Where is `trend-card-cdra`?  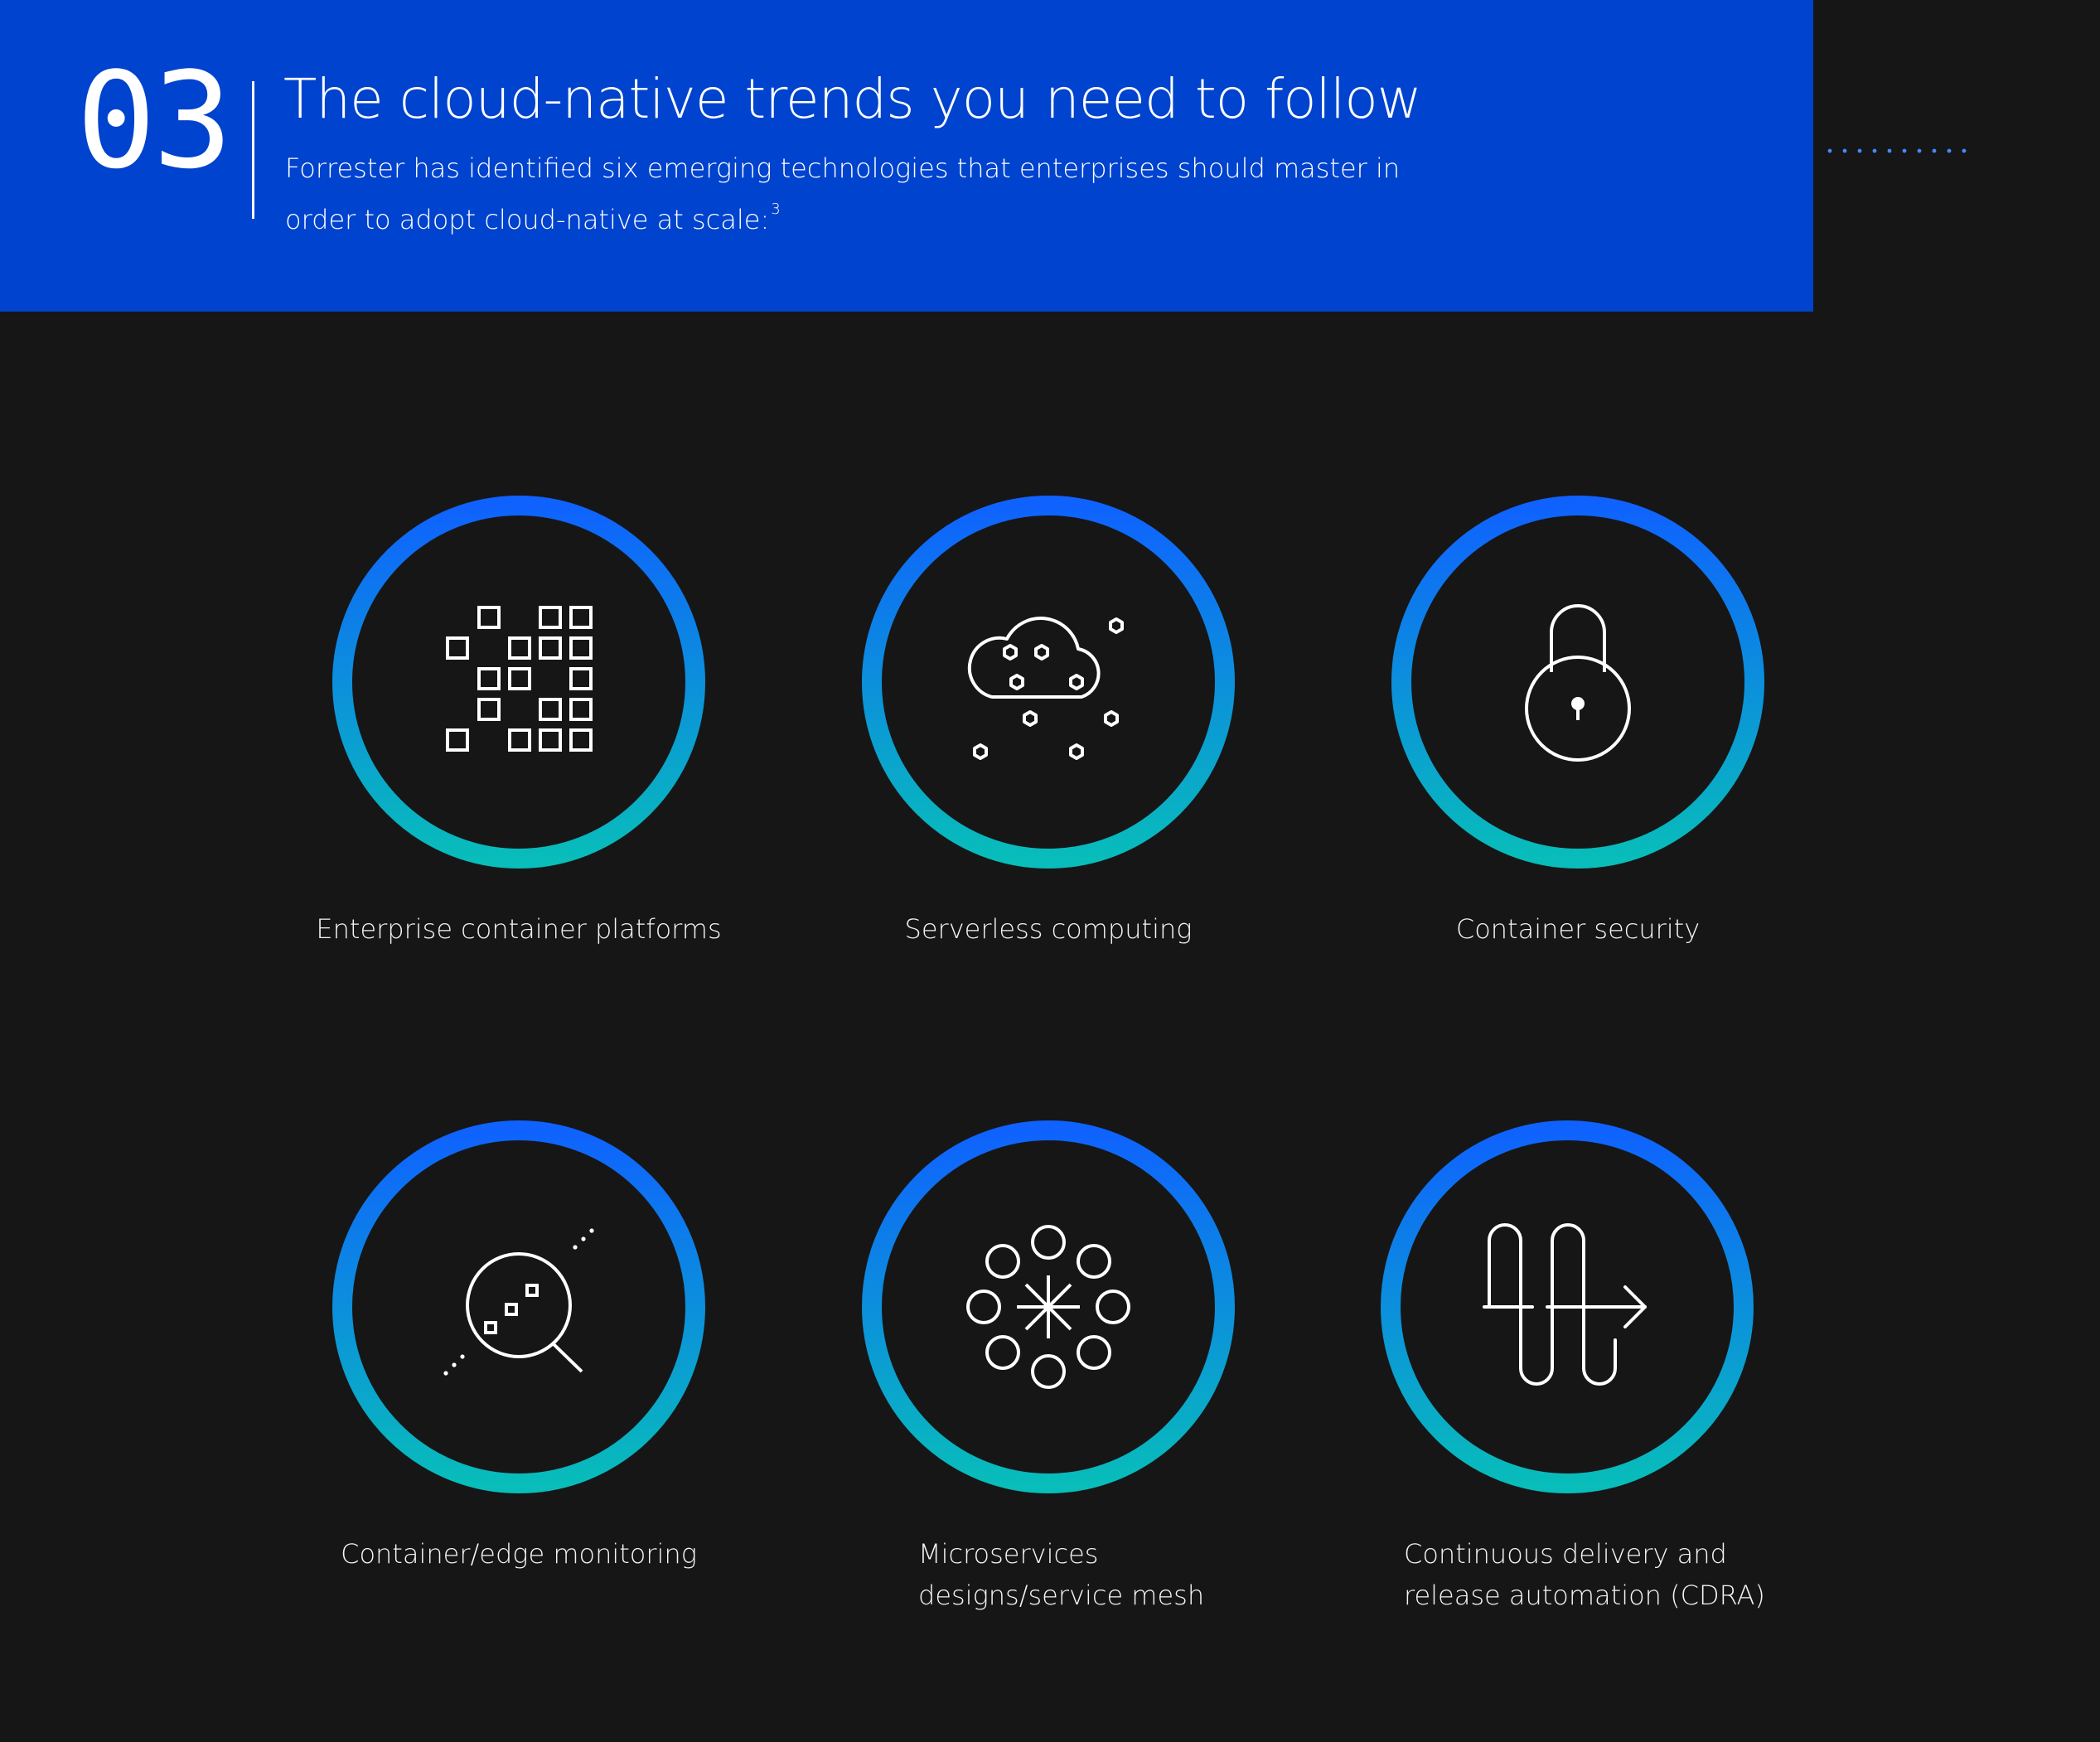 trend-card-cdra is located at coordinates (1567, 1307).